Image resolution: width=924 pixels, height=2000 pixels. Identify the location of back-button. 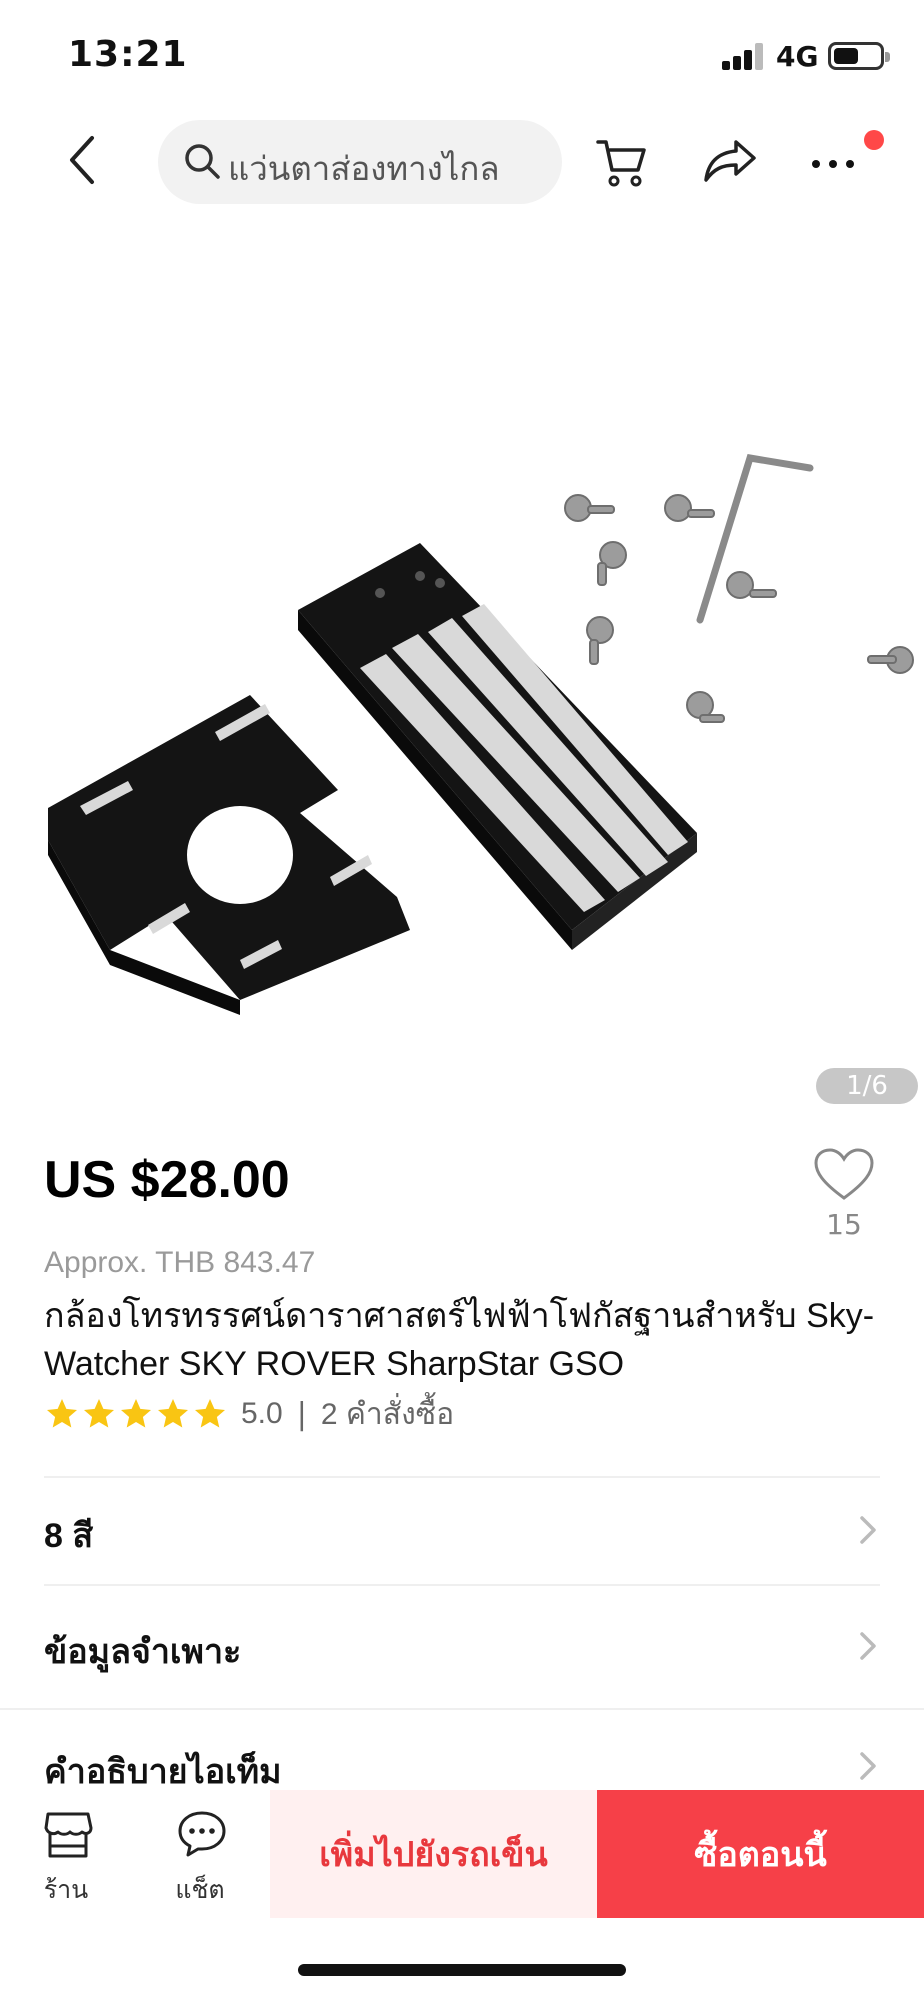
(83, 160).